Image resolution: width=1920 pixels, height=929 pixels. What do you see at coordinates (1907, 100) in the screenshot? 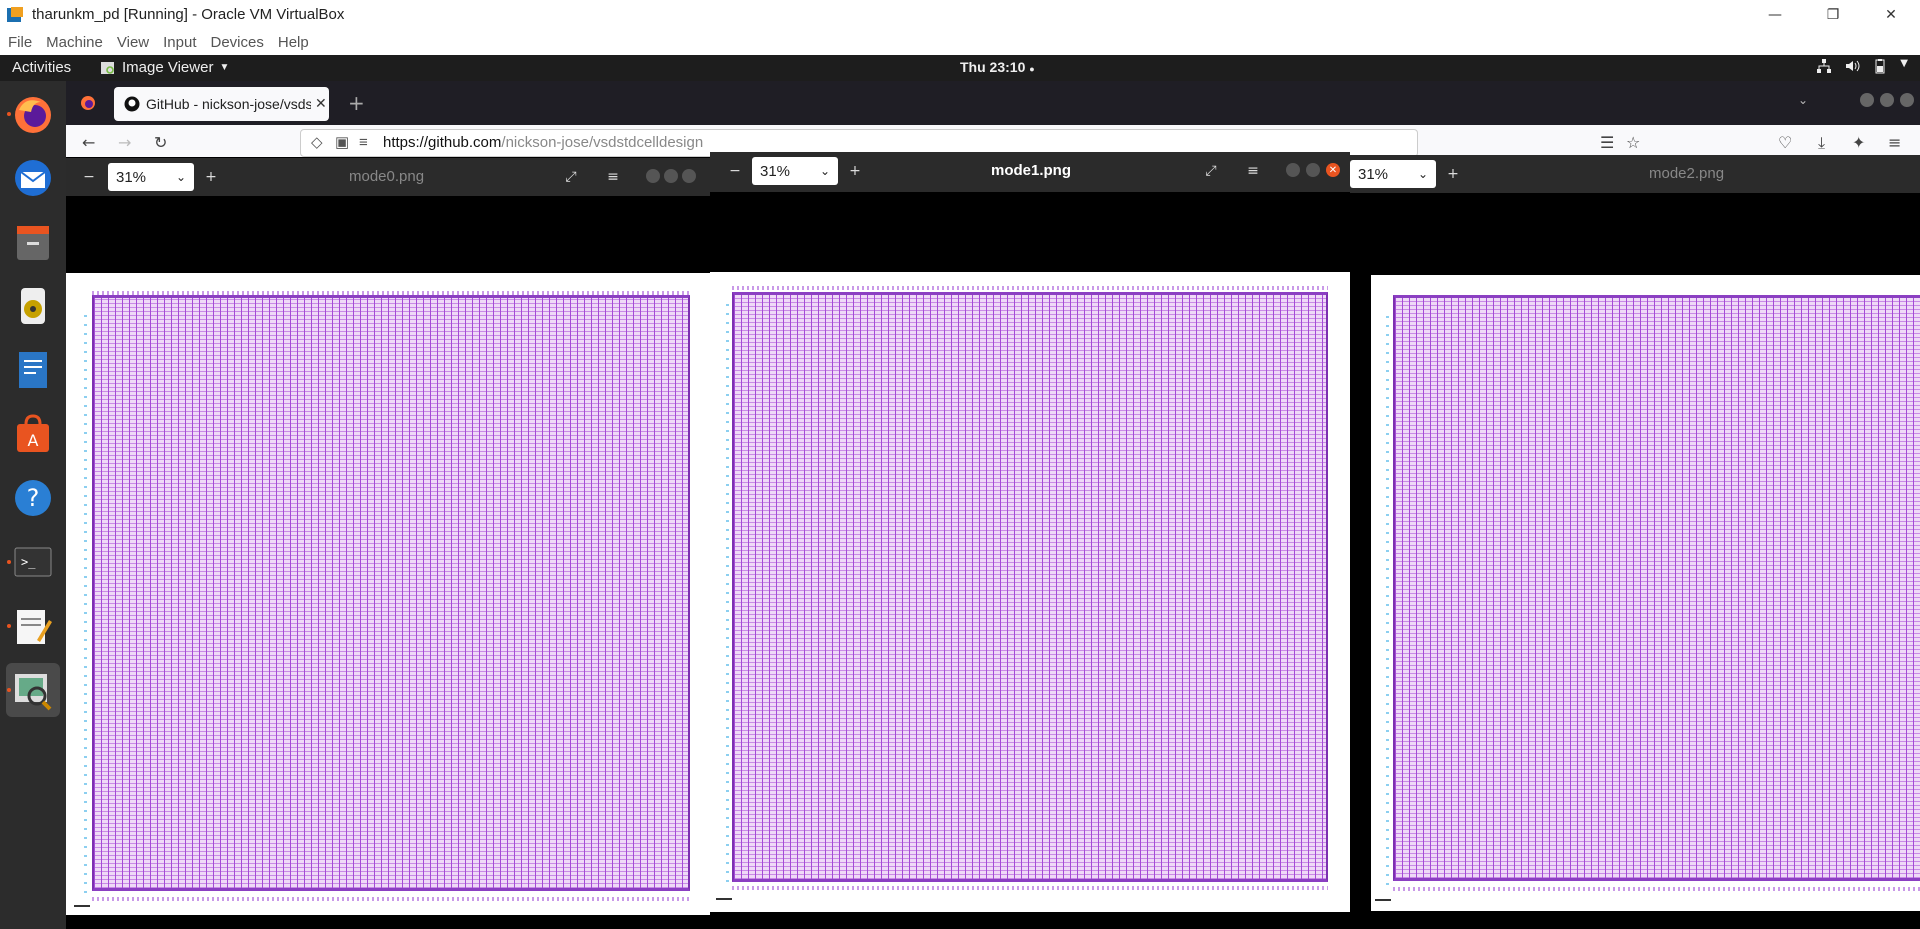
I see `ff-close-button` at bounding box center [1907, 100].